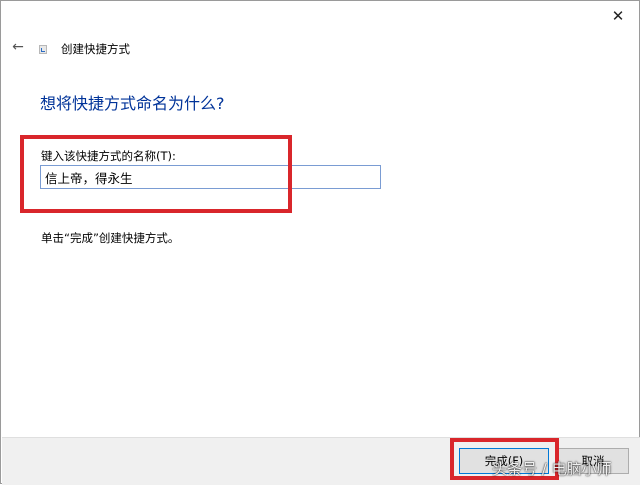 The height and width of the screenshot is (485, 640). Describe the element at coordinates (552, 469) in the screenshot. I see `watermark: 头条号 / 电脑小师` at that location.